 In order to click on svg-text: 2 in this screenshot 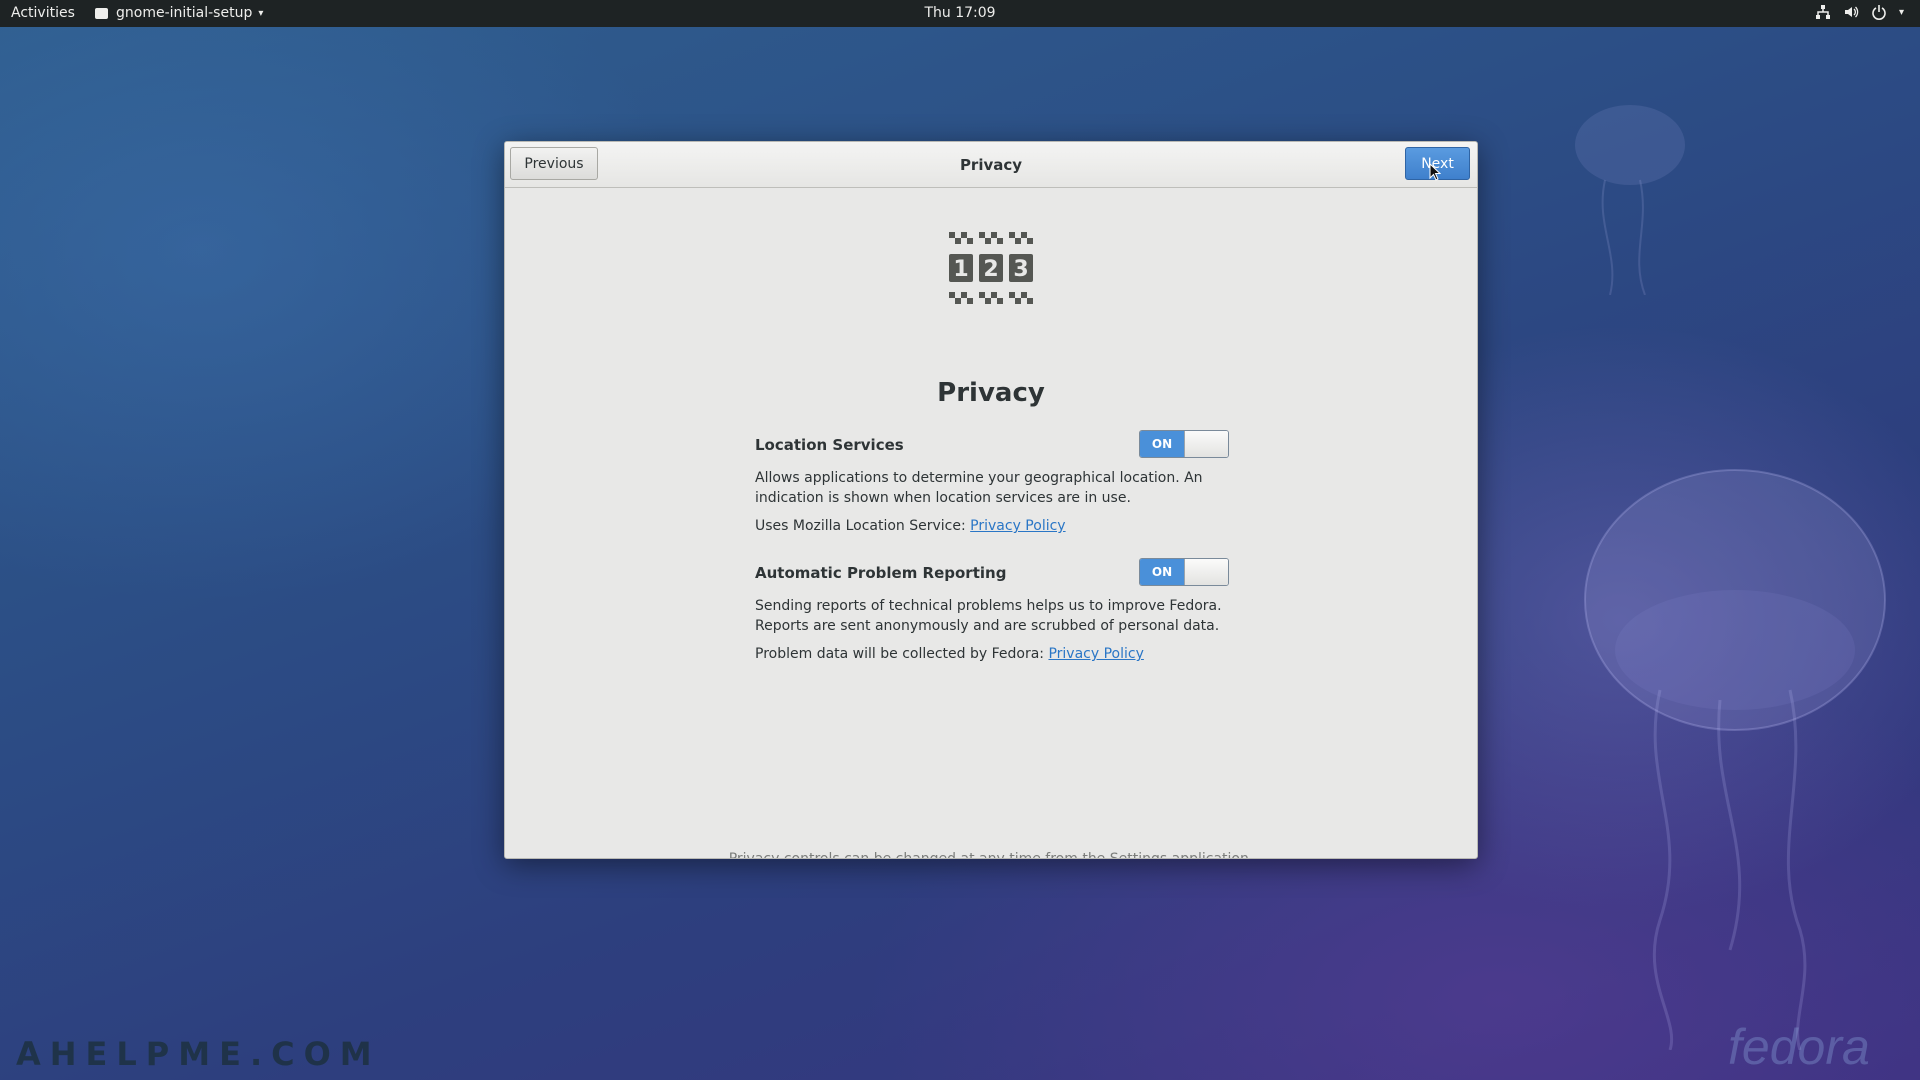, I will do `click(990, 269)`.